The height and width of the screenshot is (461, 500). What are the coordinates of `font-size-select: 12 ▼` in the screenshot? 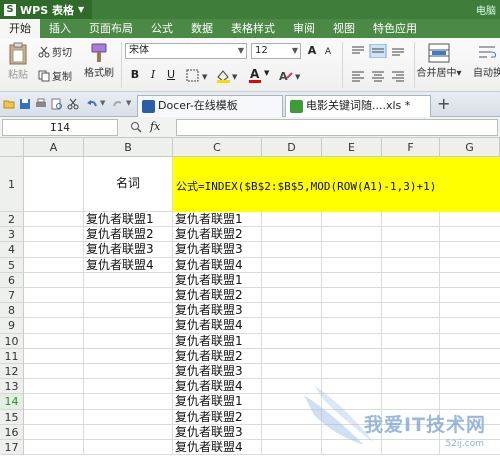 It's located at (276, 51).